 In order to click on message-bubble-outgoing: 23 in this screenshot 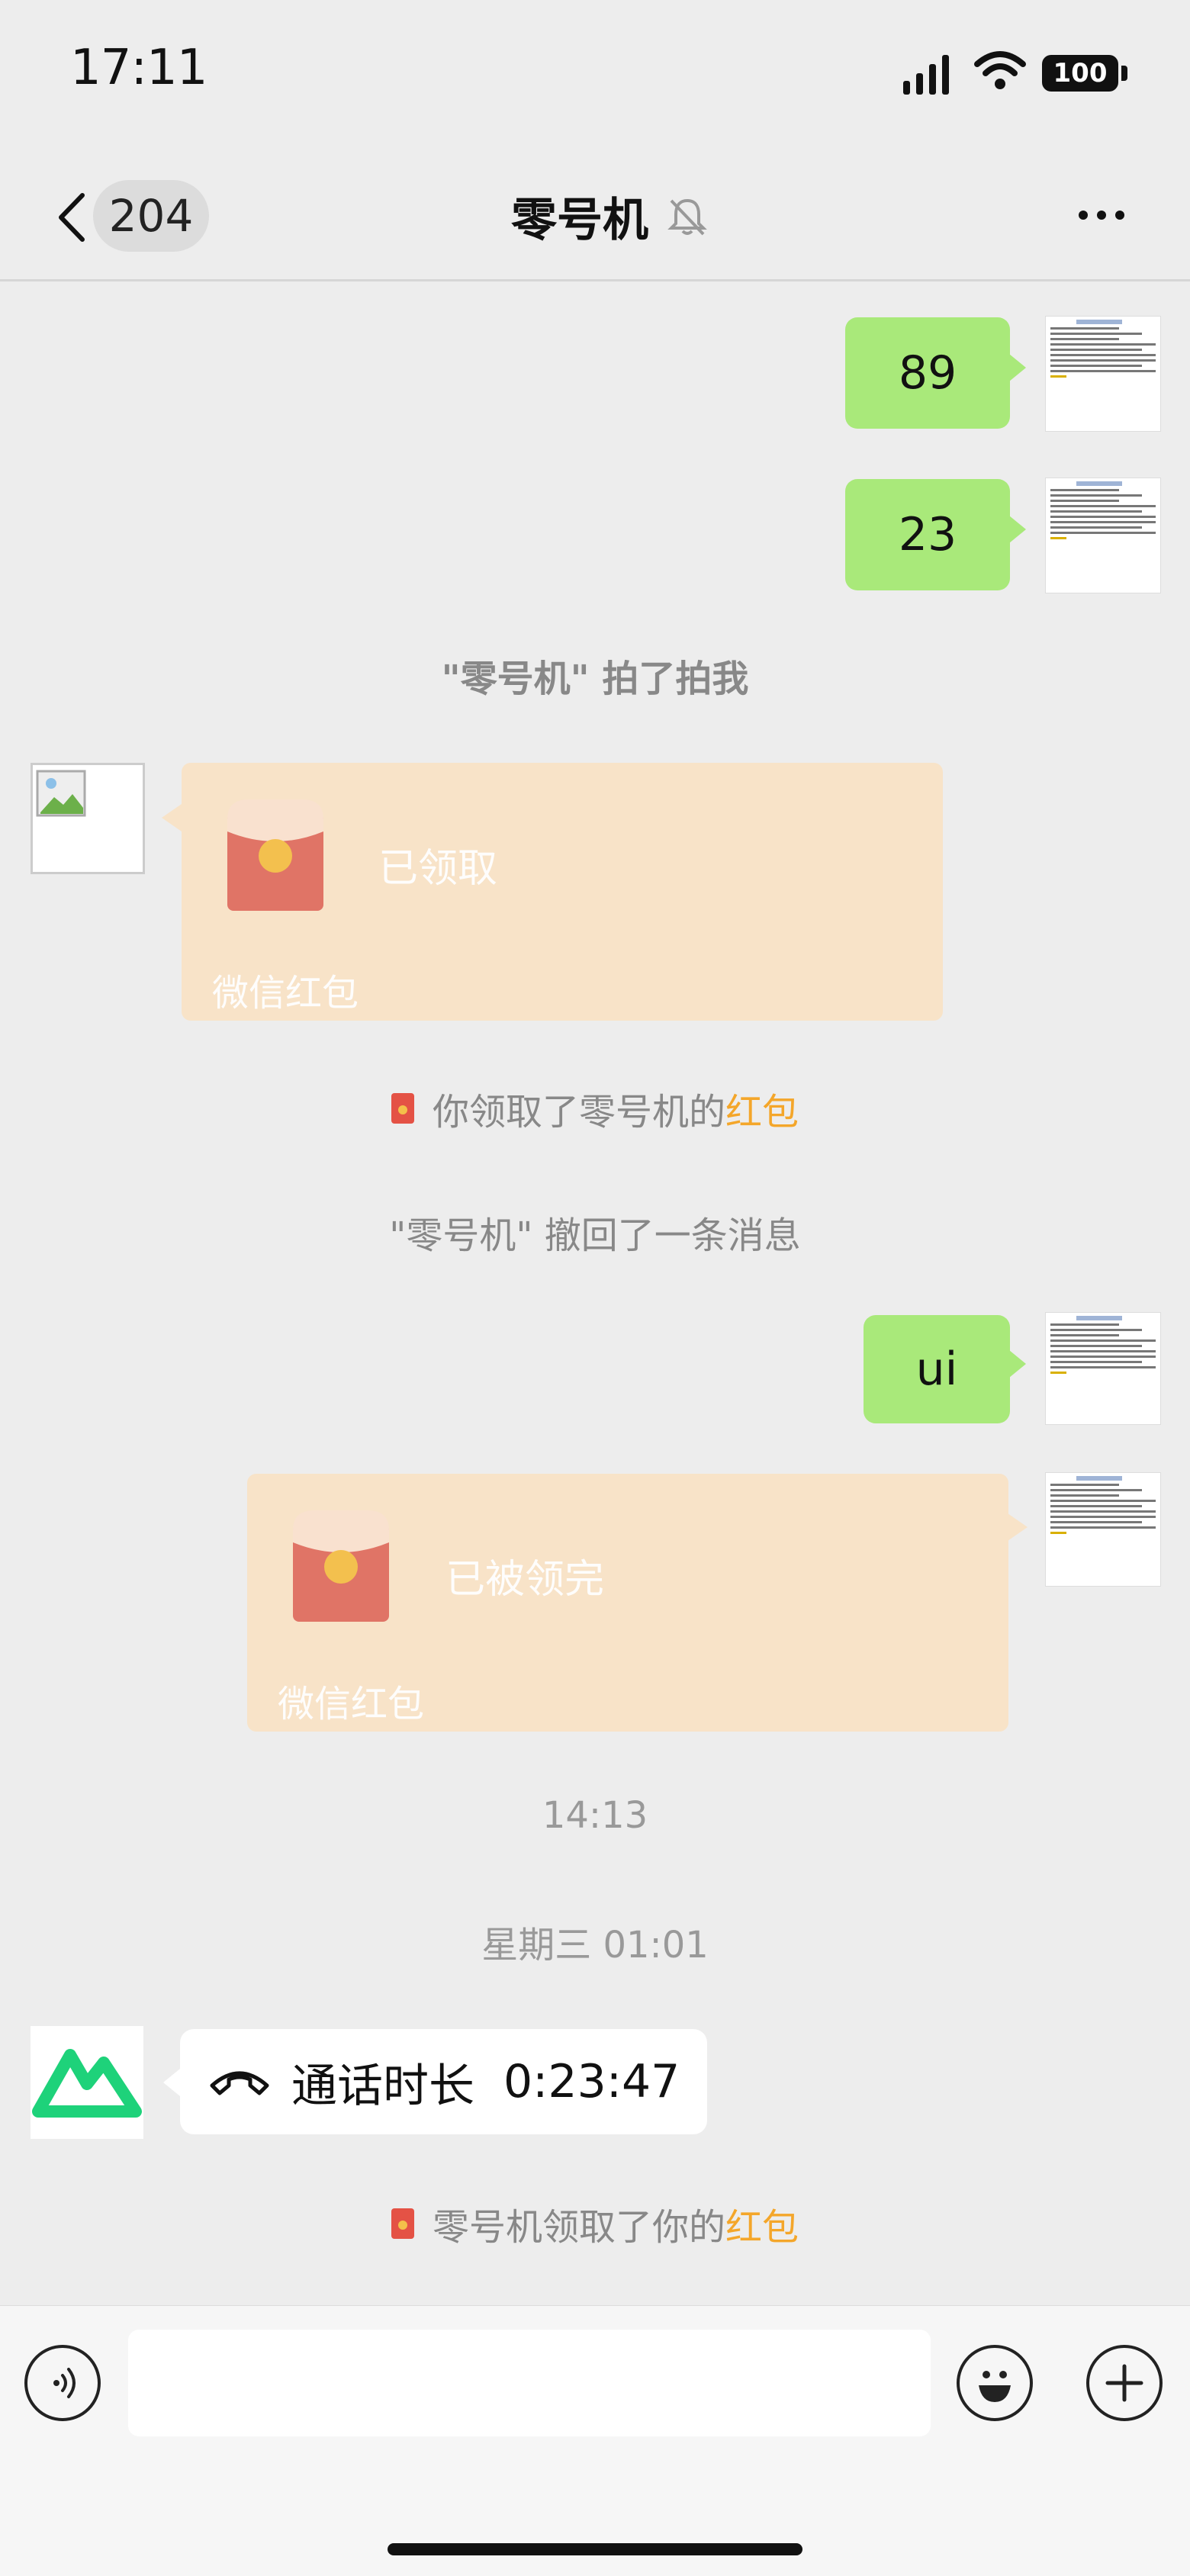, I will do `click(927, 534)`.